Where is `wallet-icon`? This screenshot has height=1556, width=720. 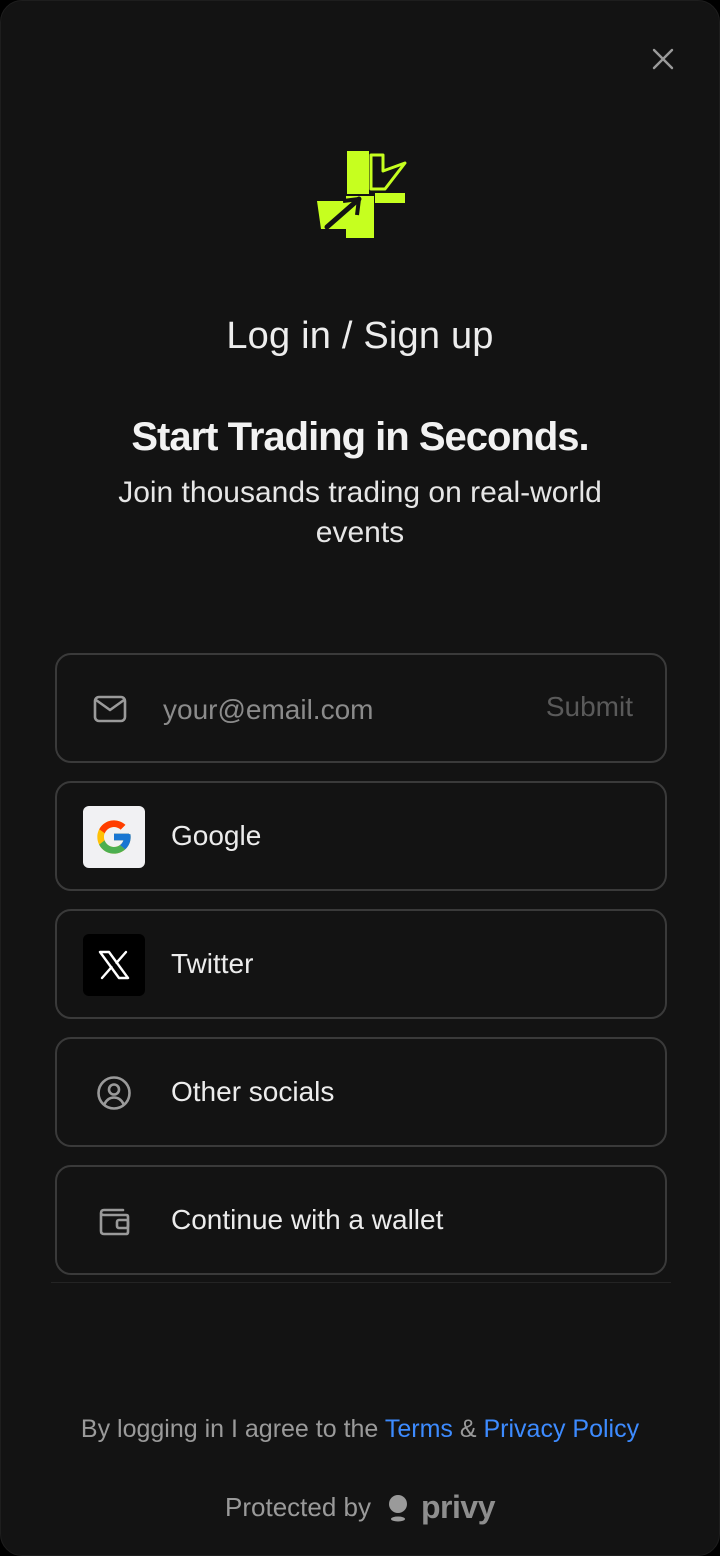
wallet-icon is located at coordinates (114, 1222).